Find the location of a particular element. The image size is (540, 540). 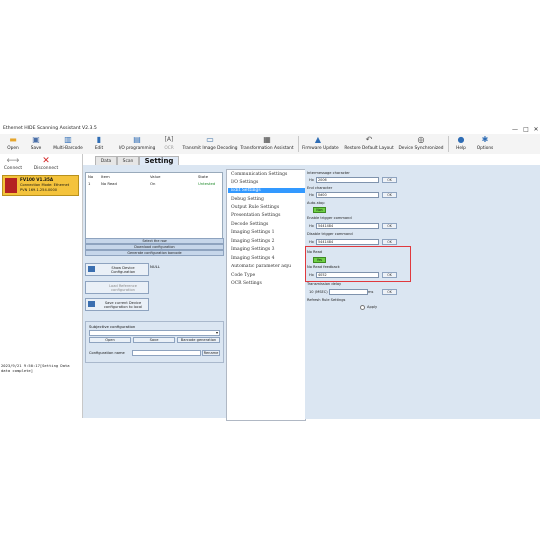

ocr-label: OCR is located at coordinates (169, 148).